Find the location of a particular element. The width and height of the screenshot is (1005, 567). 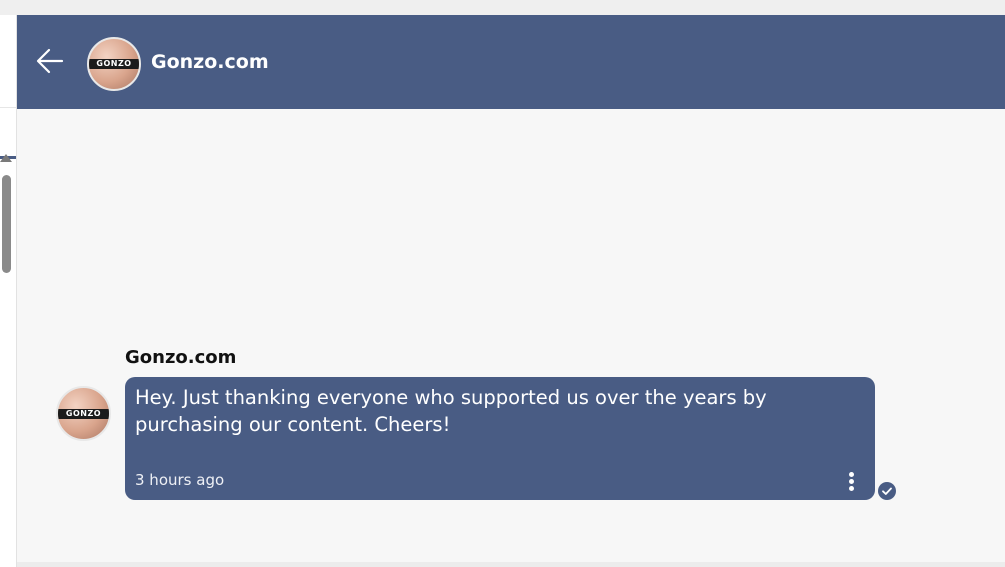

message-avatar: GONZO is located at coordinates (83, 413).